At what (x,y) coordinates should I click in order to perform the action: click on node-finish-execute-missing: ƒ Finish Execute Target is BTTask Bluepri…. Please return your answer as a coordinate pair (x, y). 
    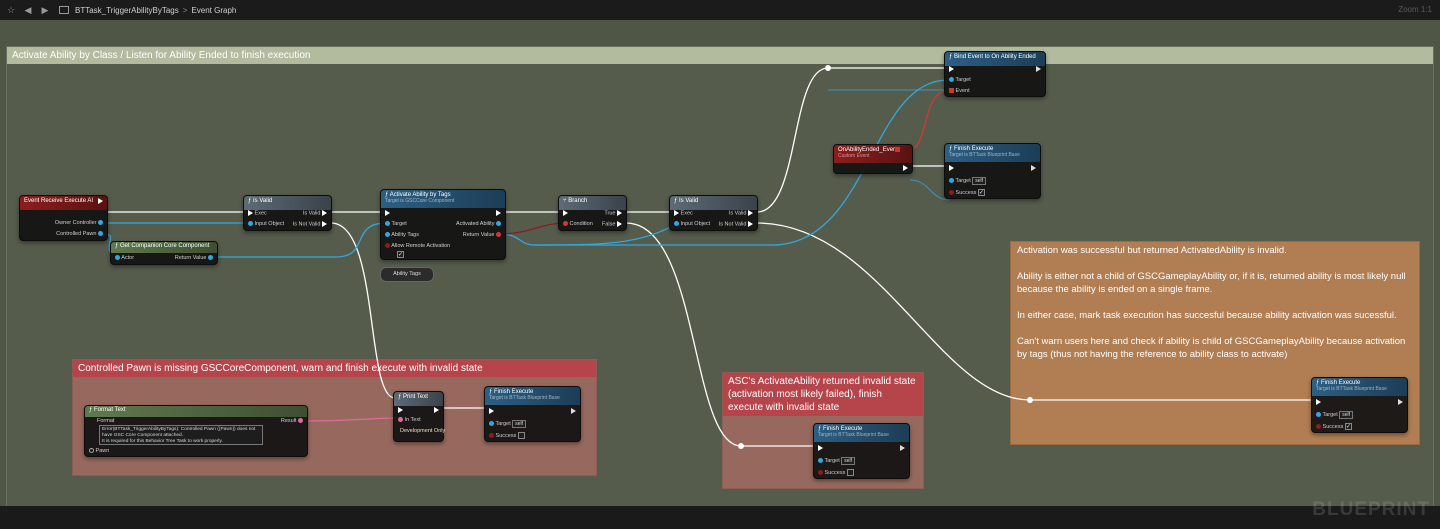
    Looking at the image, I should click on (532, 414).